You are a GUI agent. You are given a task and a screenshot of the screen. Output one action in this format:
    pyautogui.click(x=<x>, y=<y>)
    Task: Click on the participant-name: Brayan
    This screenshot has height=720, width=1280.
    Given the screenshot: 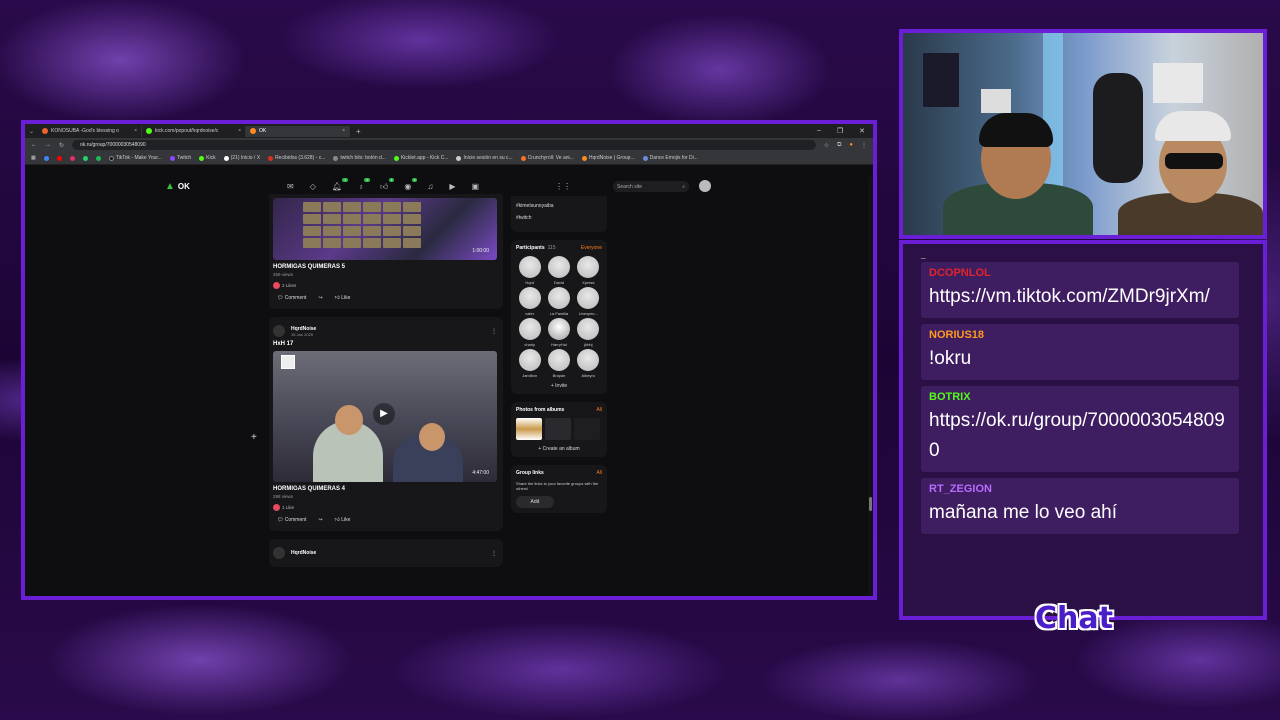 What is the action you would take?
    pyautogui.click(x=559, y=375)
    